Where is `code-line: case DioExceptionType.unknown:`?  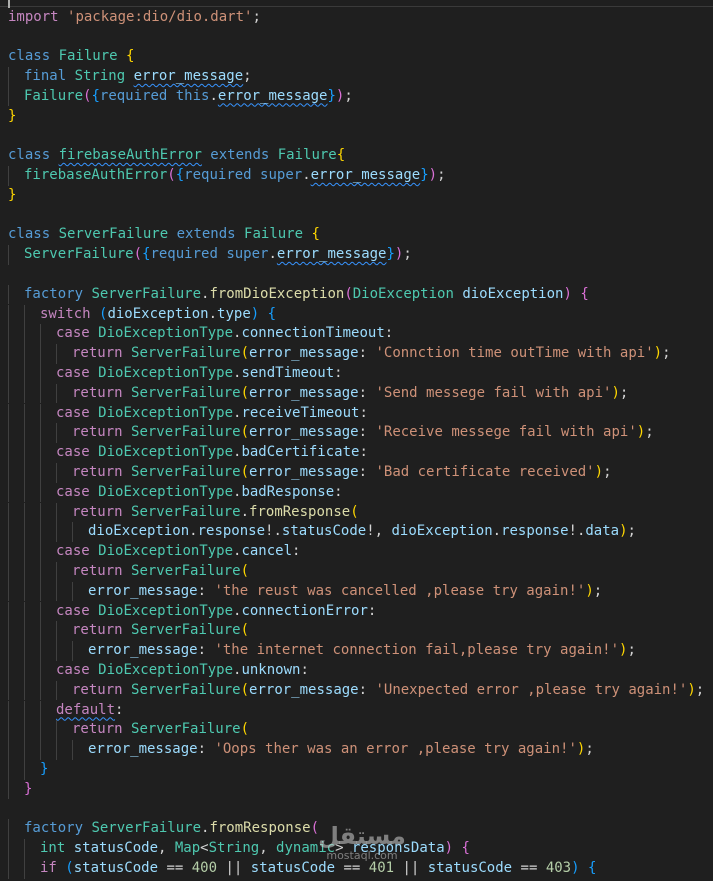 code-line: case DioExceptionType.unknown: is located at coordinates (356, 670).